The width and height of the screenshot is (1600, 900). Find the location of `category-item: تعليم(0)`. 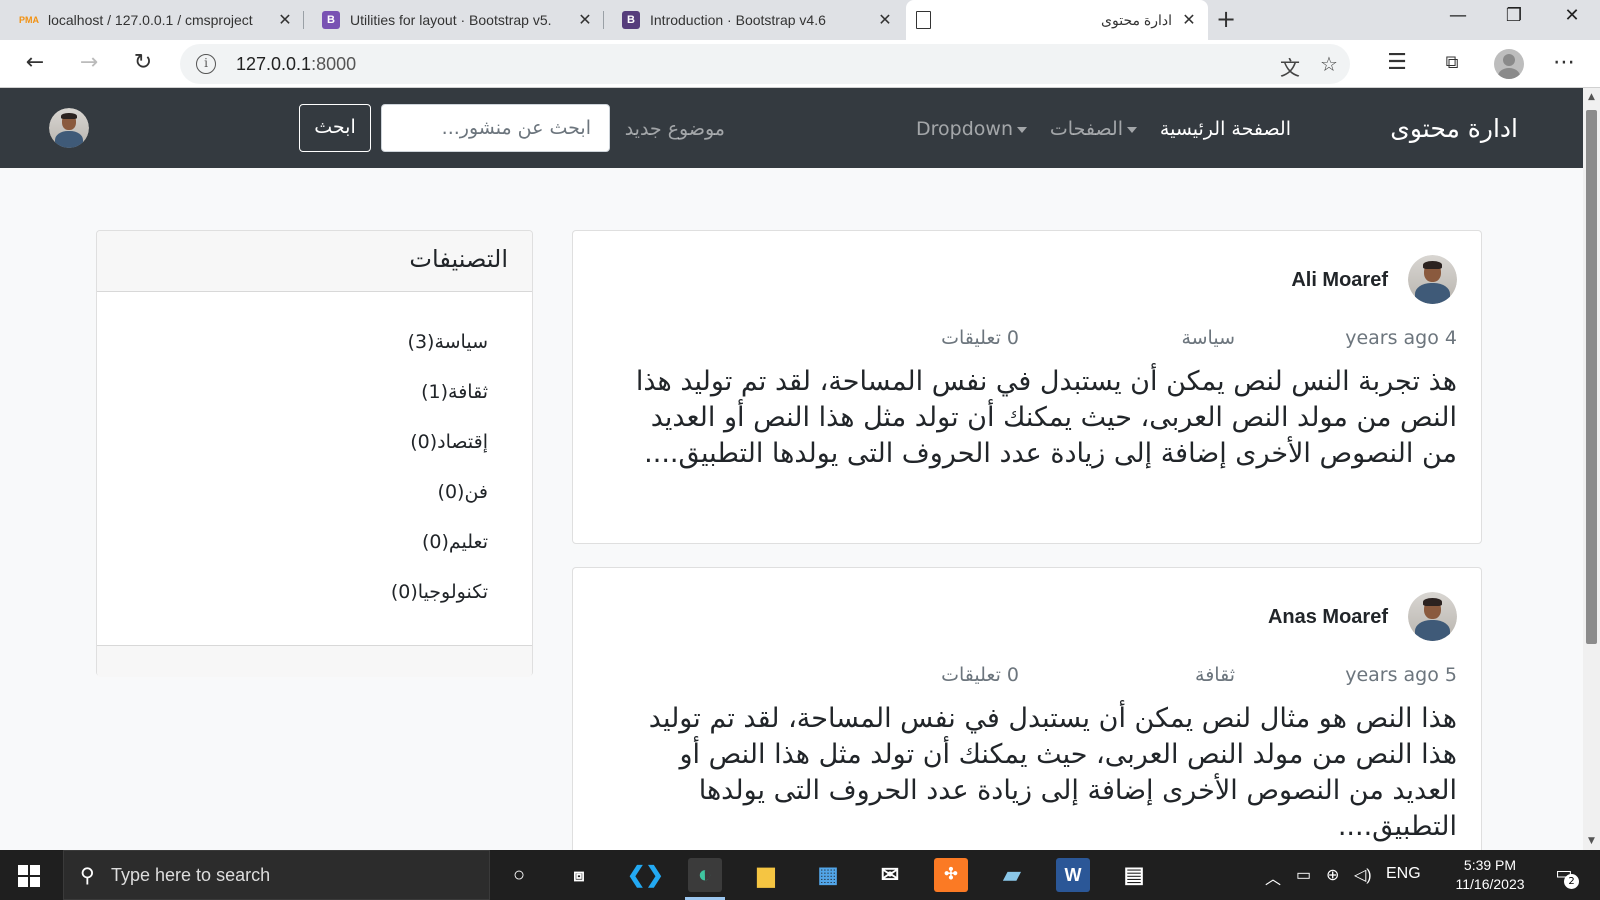

category-item: تعليم(0) is located at coordinates (439, 542).